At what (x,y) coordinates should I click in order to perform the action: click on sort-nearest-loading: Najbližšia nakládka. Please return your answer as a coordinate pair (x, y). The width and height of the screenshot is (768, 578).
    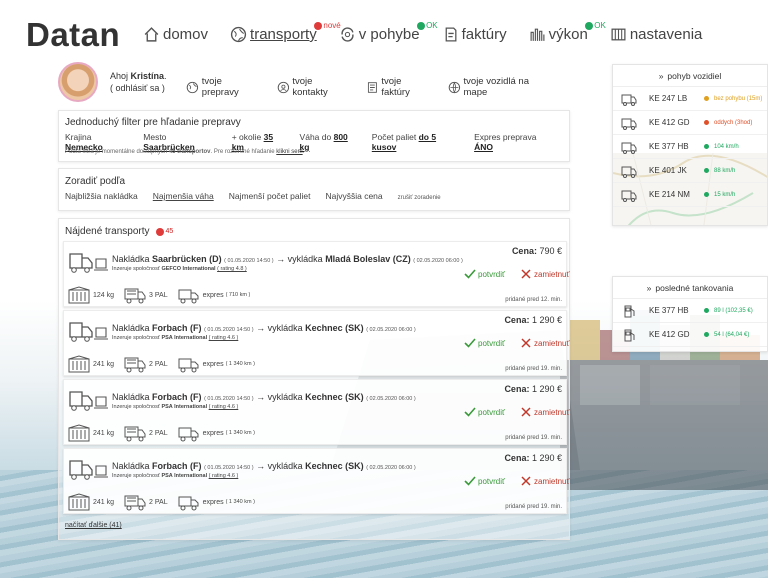
    Looking at the image, I should click on (101, 196).